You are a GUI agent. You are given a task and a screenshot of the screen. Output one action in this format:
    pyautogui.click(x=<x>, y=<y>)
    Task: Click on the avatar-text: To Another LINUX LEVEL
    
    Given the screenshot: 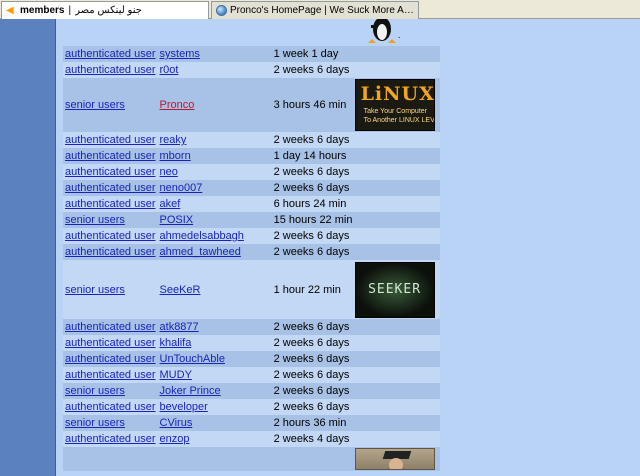 What is the action you would take?
    pyautogui.click(x=399, y=120)
    